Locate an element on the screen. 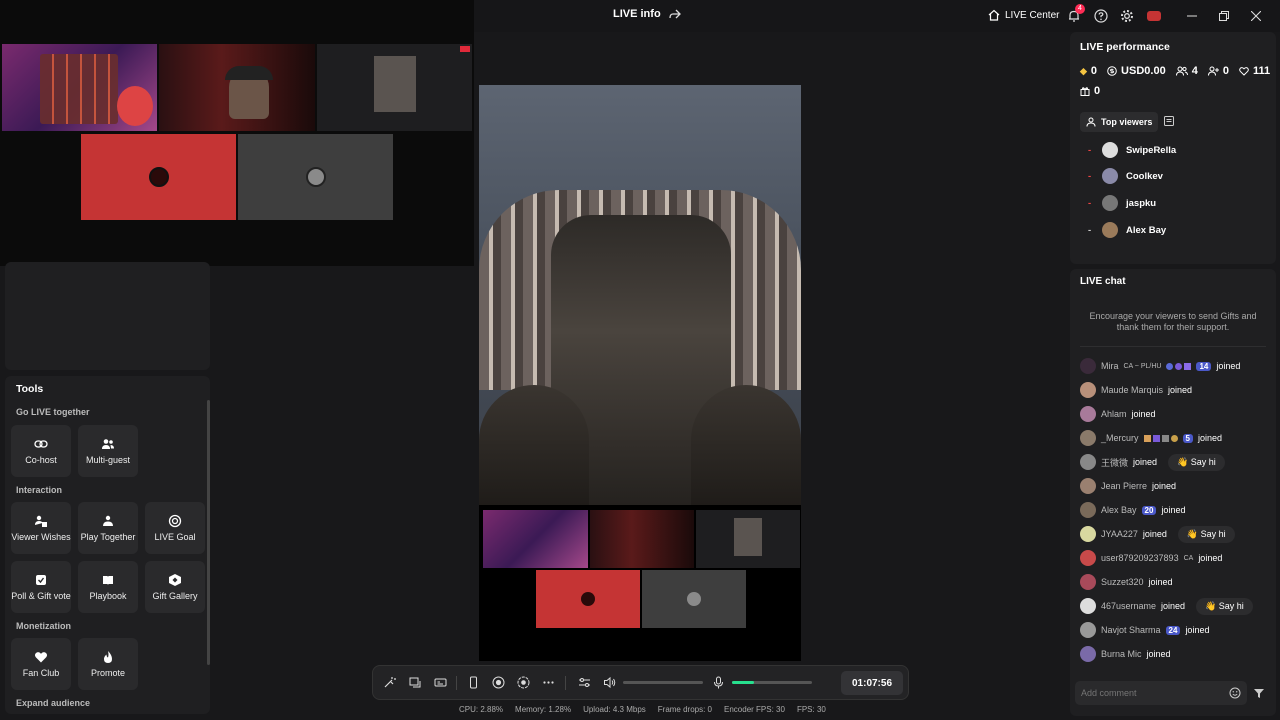 The height and width of the screenshot is (720, 1280). chat-user-extra: CA is located at coordinates (1188, 558).